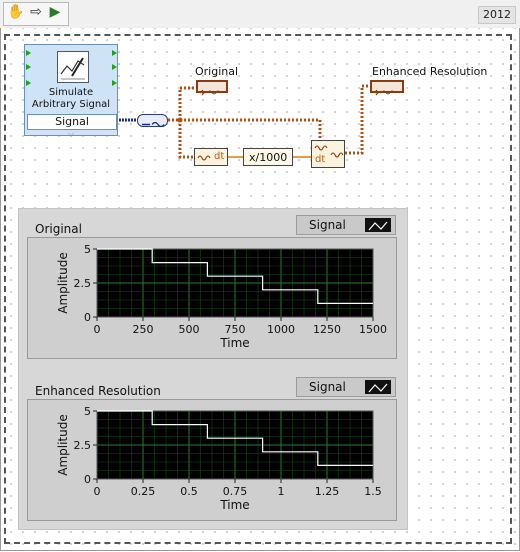  What do you see at coordinates (143, 491) in the screenshot?
I see `x-tick-label: 0.25` at bounding box center [143, 491].